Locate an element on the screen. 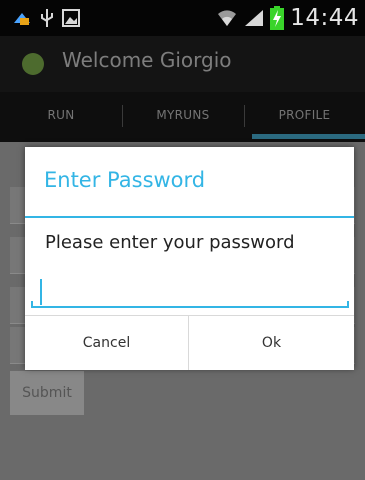  status-bar-right: 14:44 is located at coordinates (287, 18).